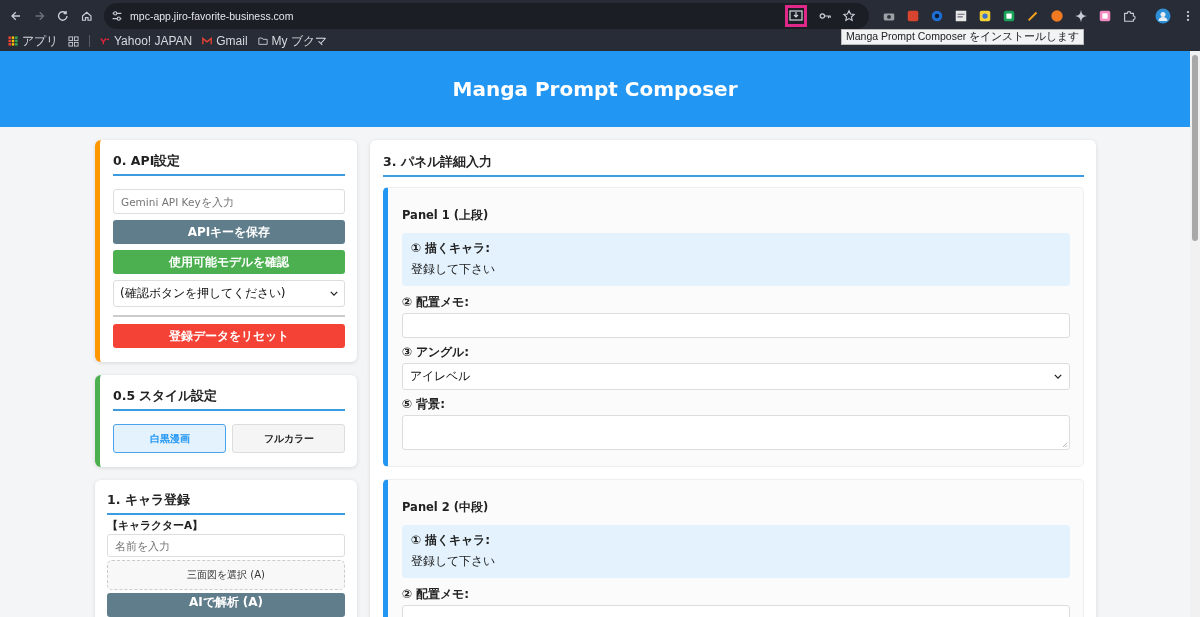 The width and height of the screenshot is (1200, 617). Describe the element at coordinates (1129, 15) in the screenshot. I see `puzzle-icon` at that location.